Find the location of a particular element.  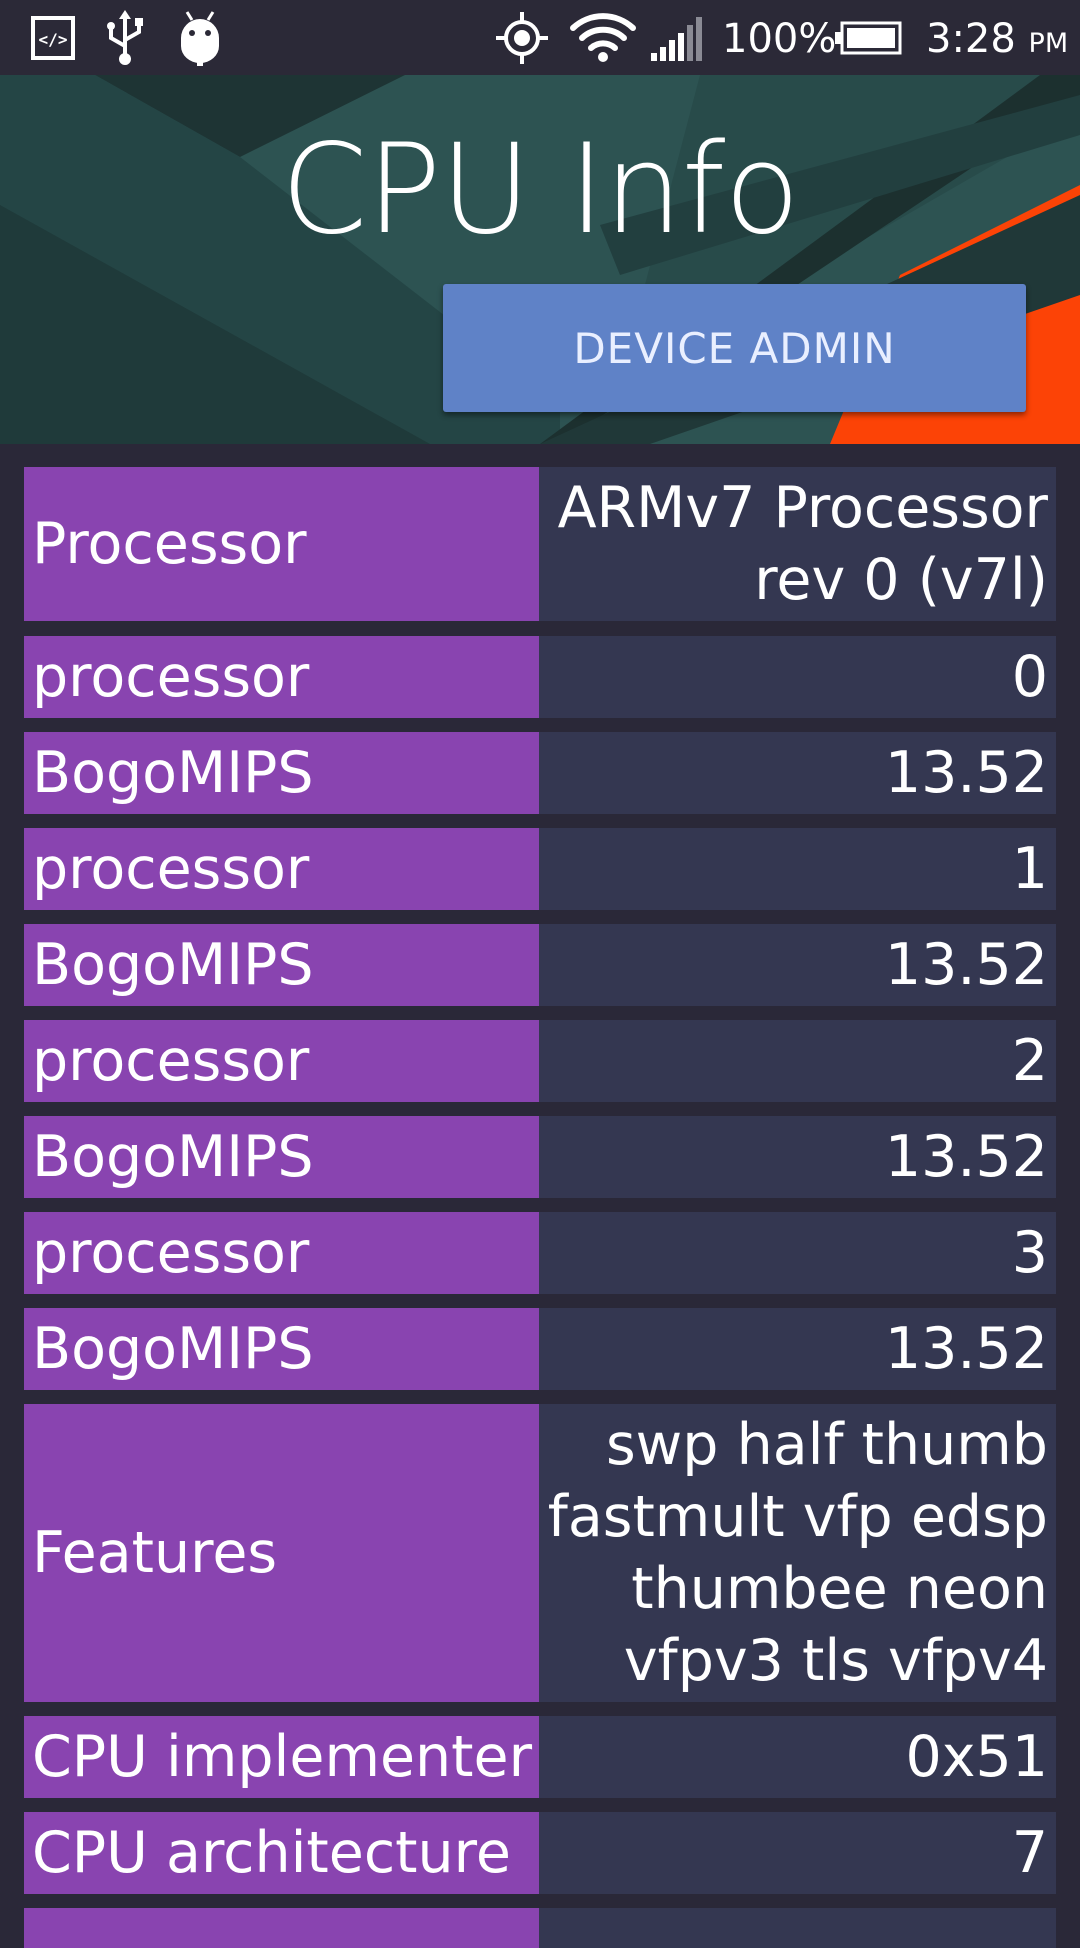

table-row: CPU architecture 7 is located at coordinates (540, 1853).